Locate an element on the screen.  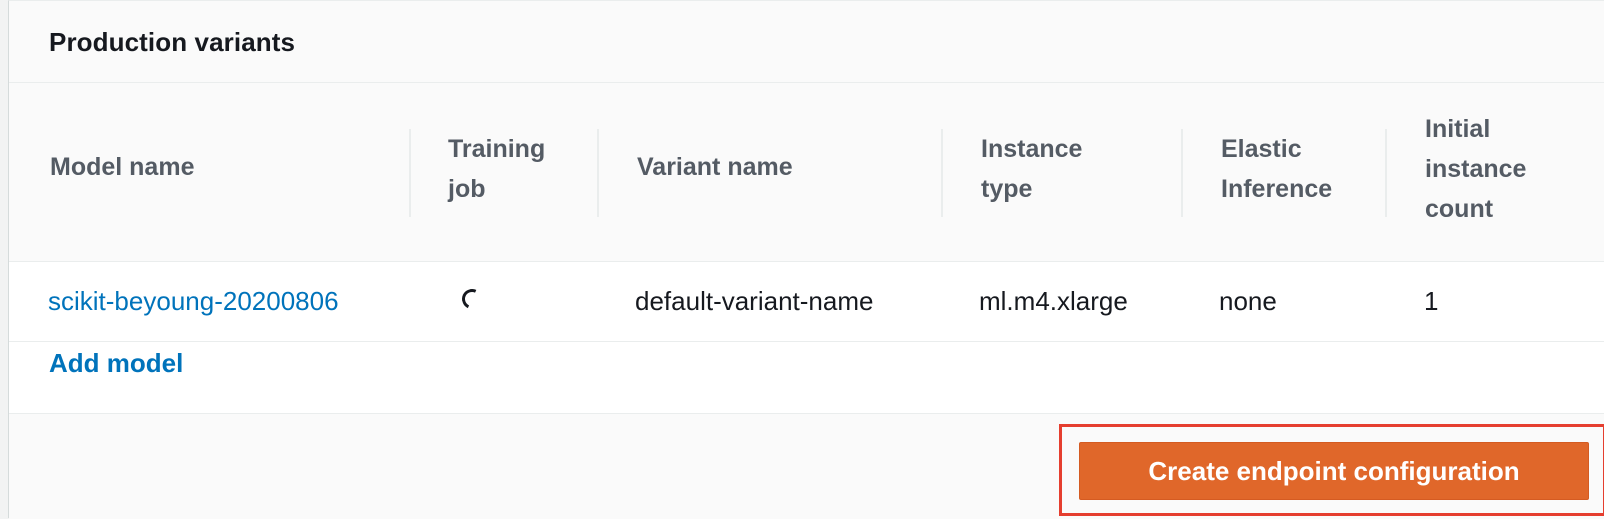
add-model-link: Add model is located at coordinates (116, 363).